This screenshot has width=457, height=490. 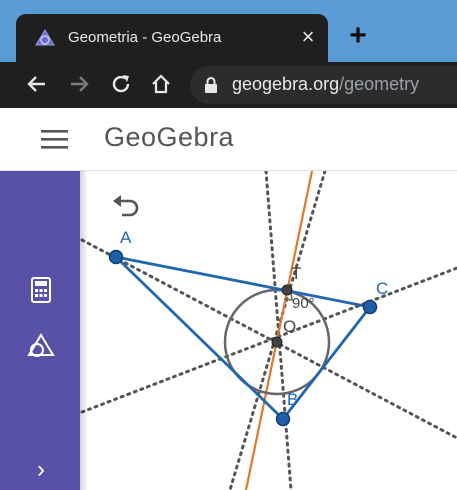 What do you see at coordinates (283, 419) in the screenshot?
I see `point-b` at bounding box center [283, 419].